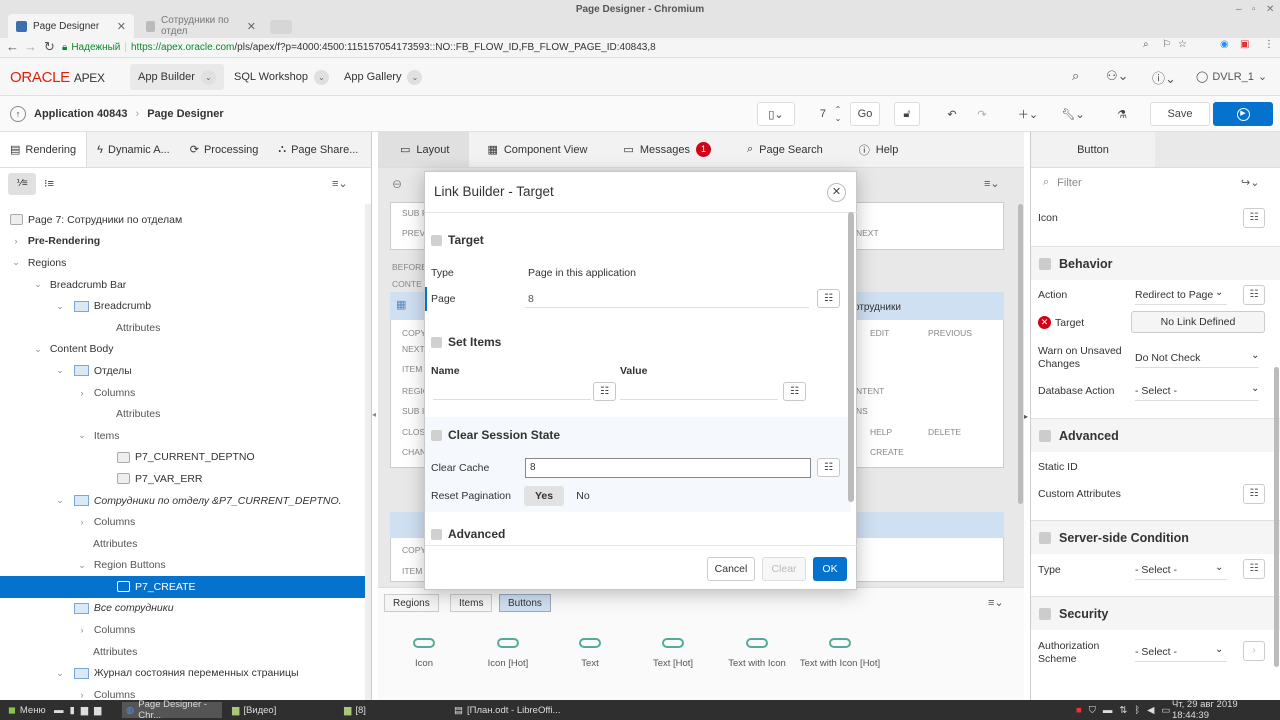 The width and height of the screenshot is (1280, 720). I want to click on quick-launch: ▬ ▮ ▆ ▆, so click(77, 710).